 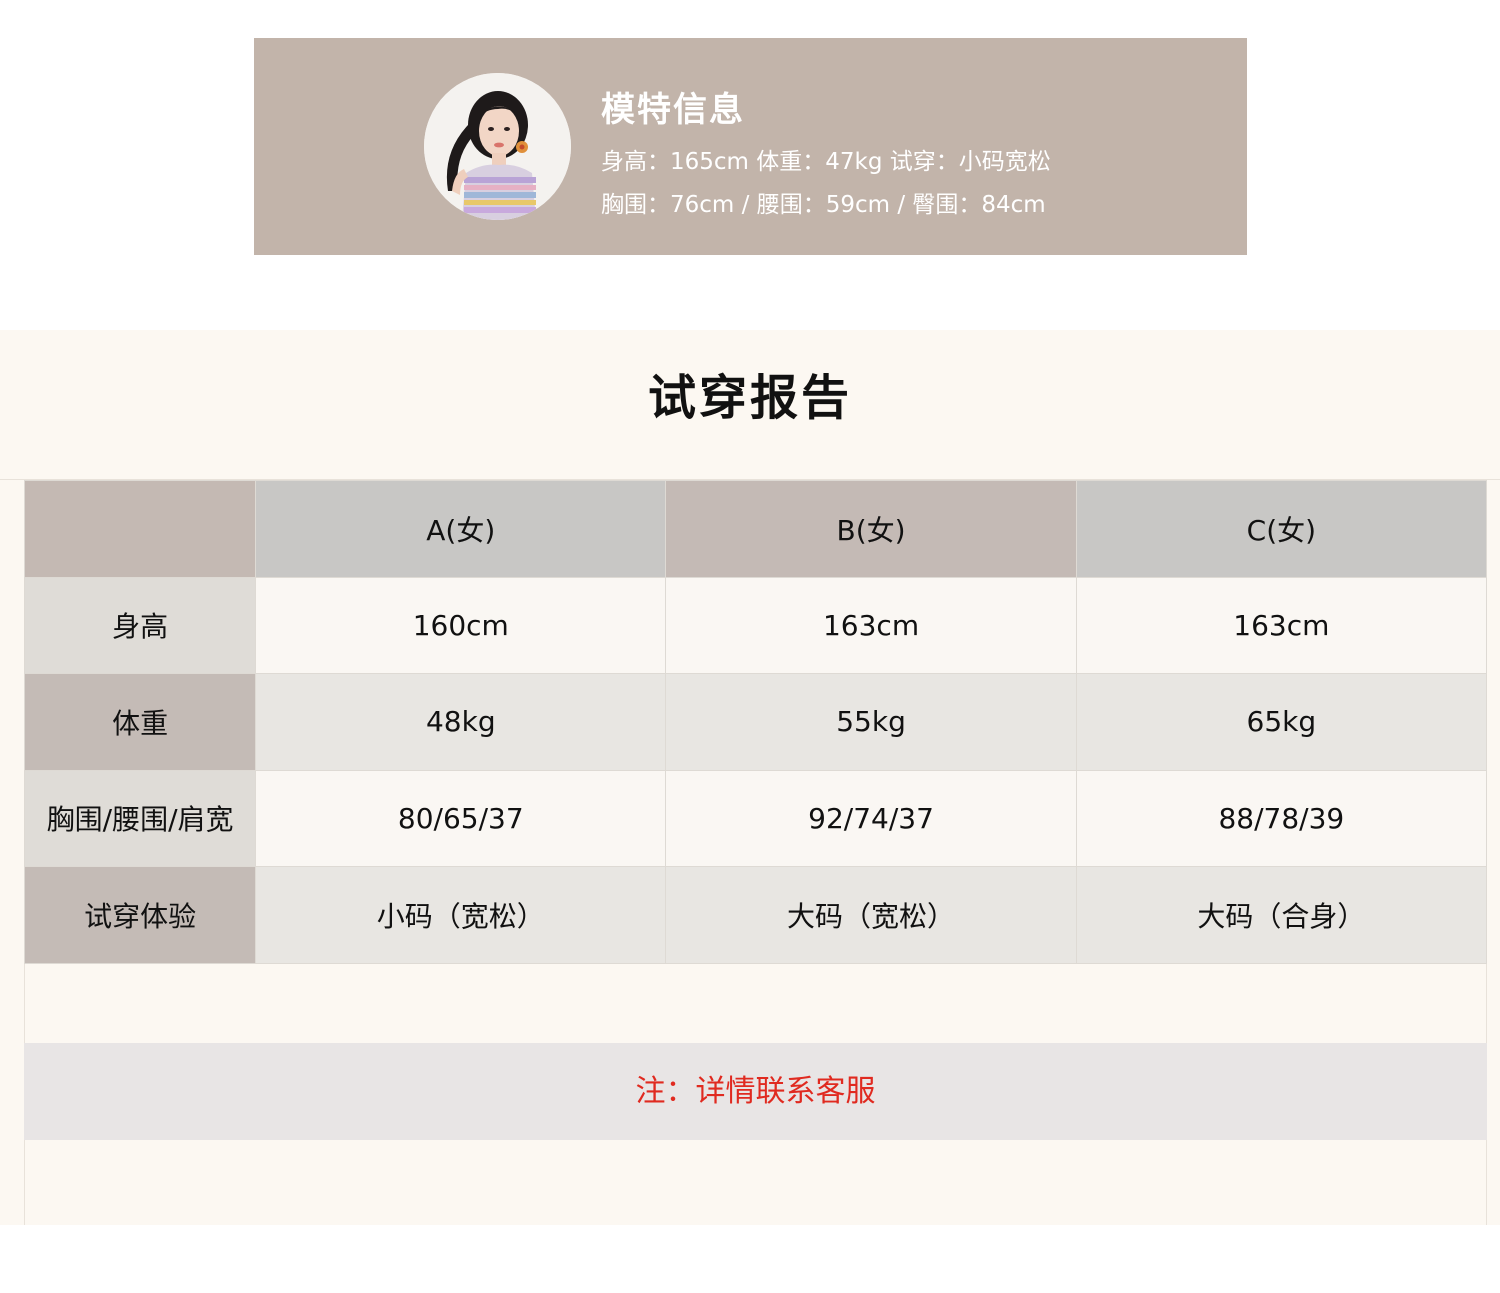 I want to click on model-photo-icon, so click(x=497, y=146).